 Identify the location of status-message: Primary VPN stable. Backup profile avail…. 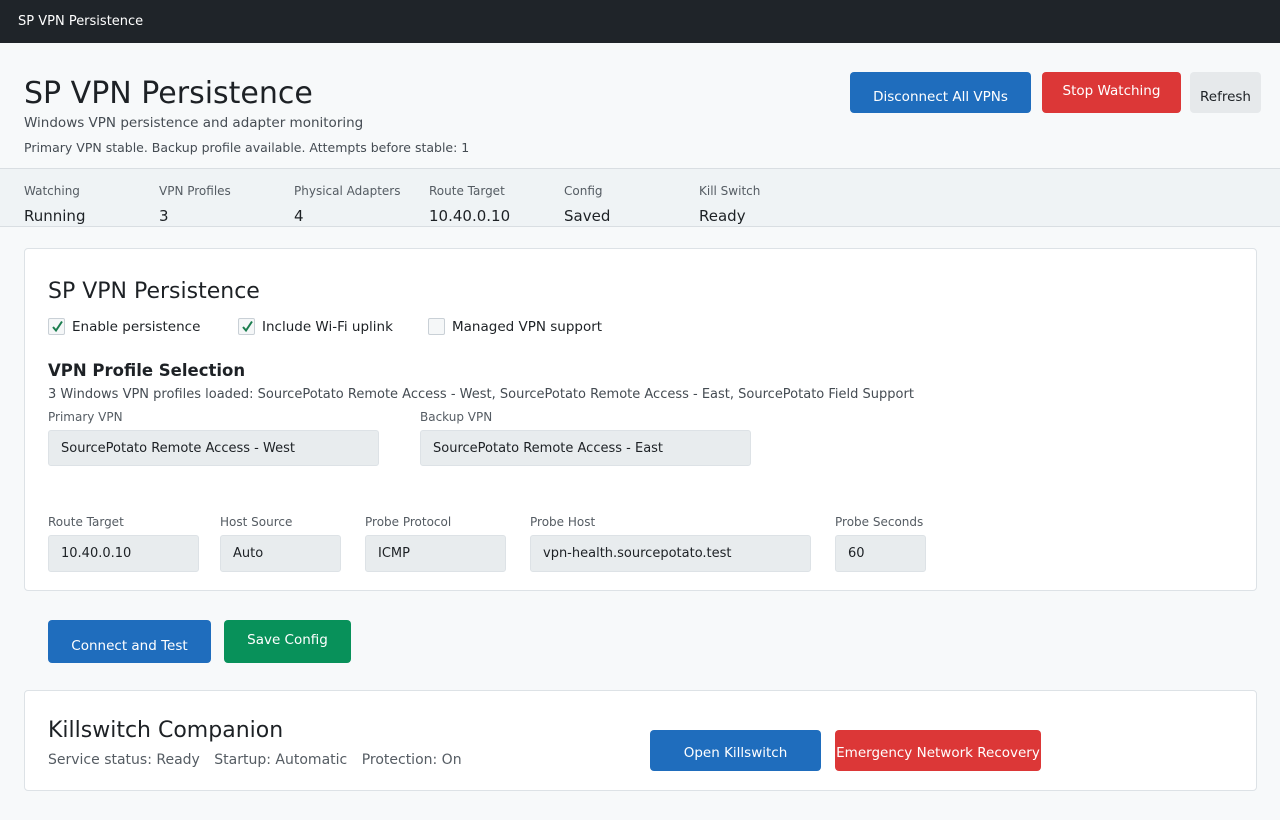
(247, 147).